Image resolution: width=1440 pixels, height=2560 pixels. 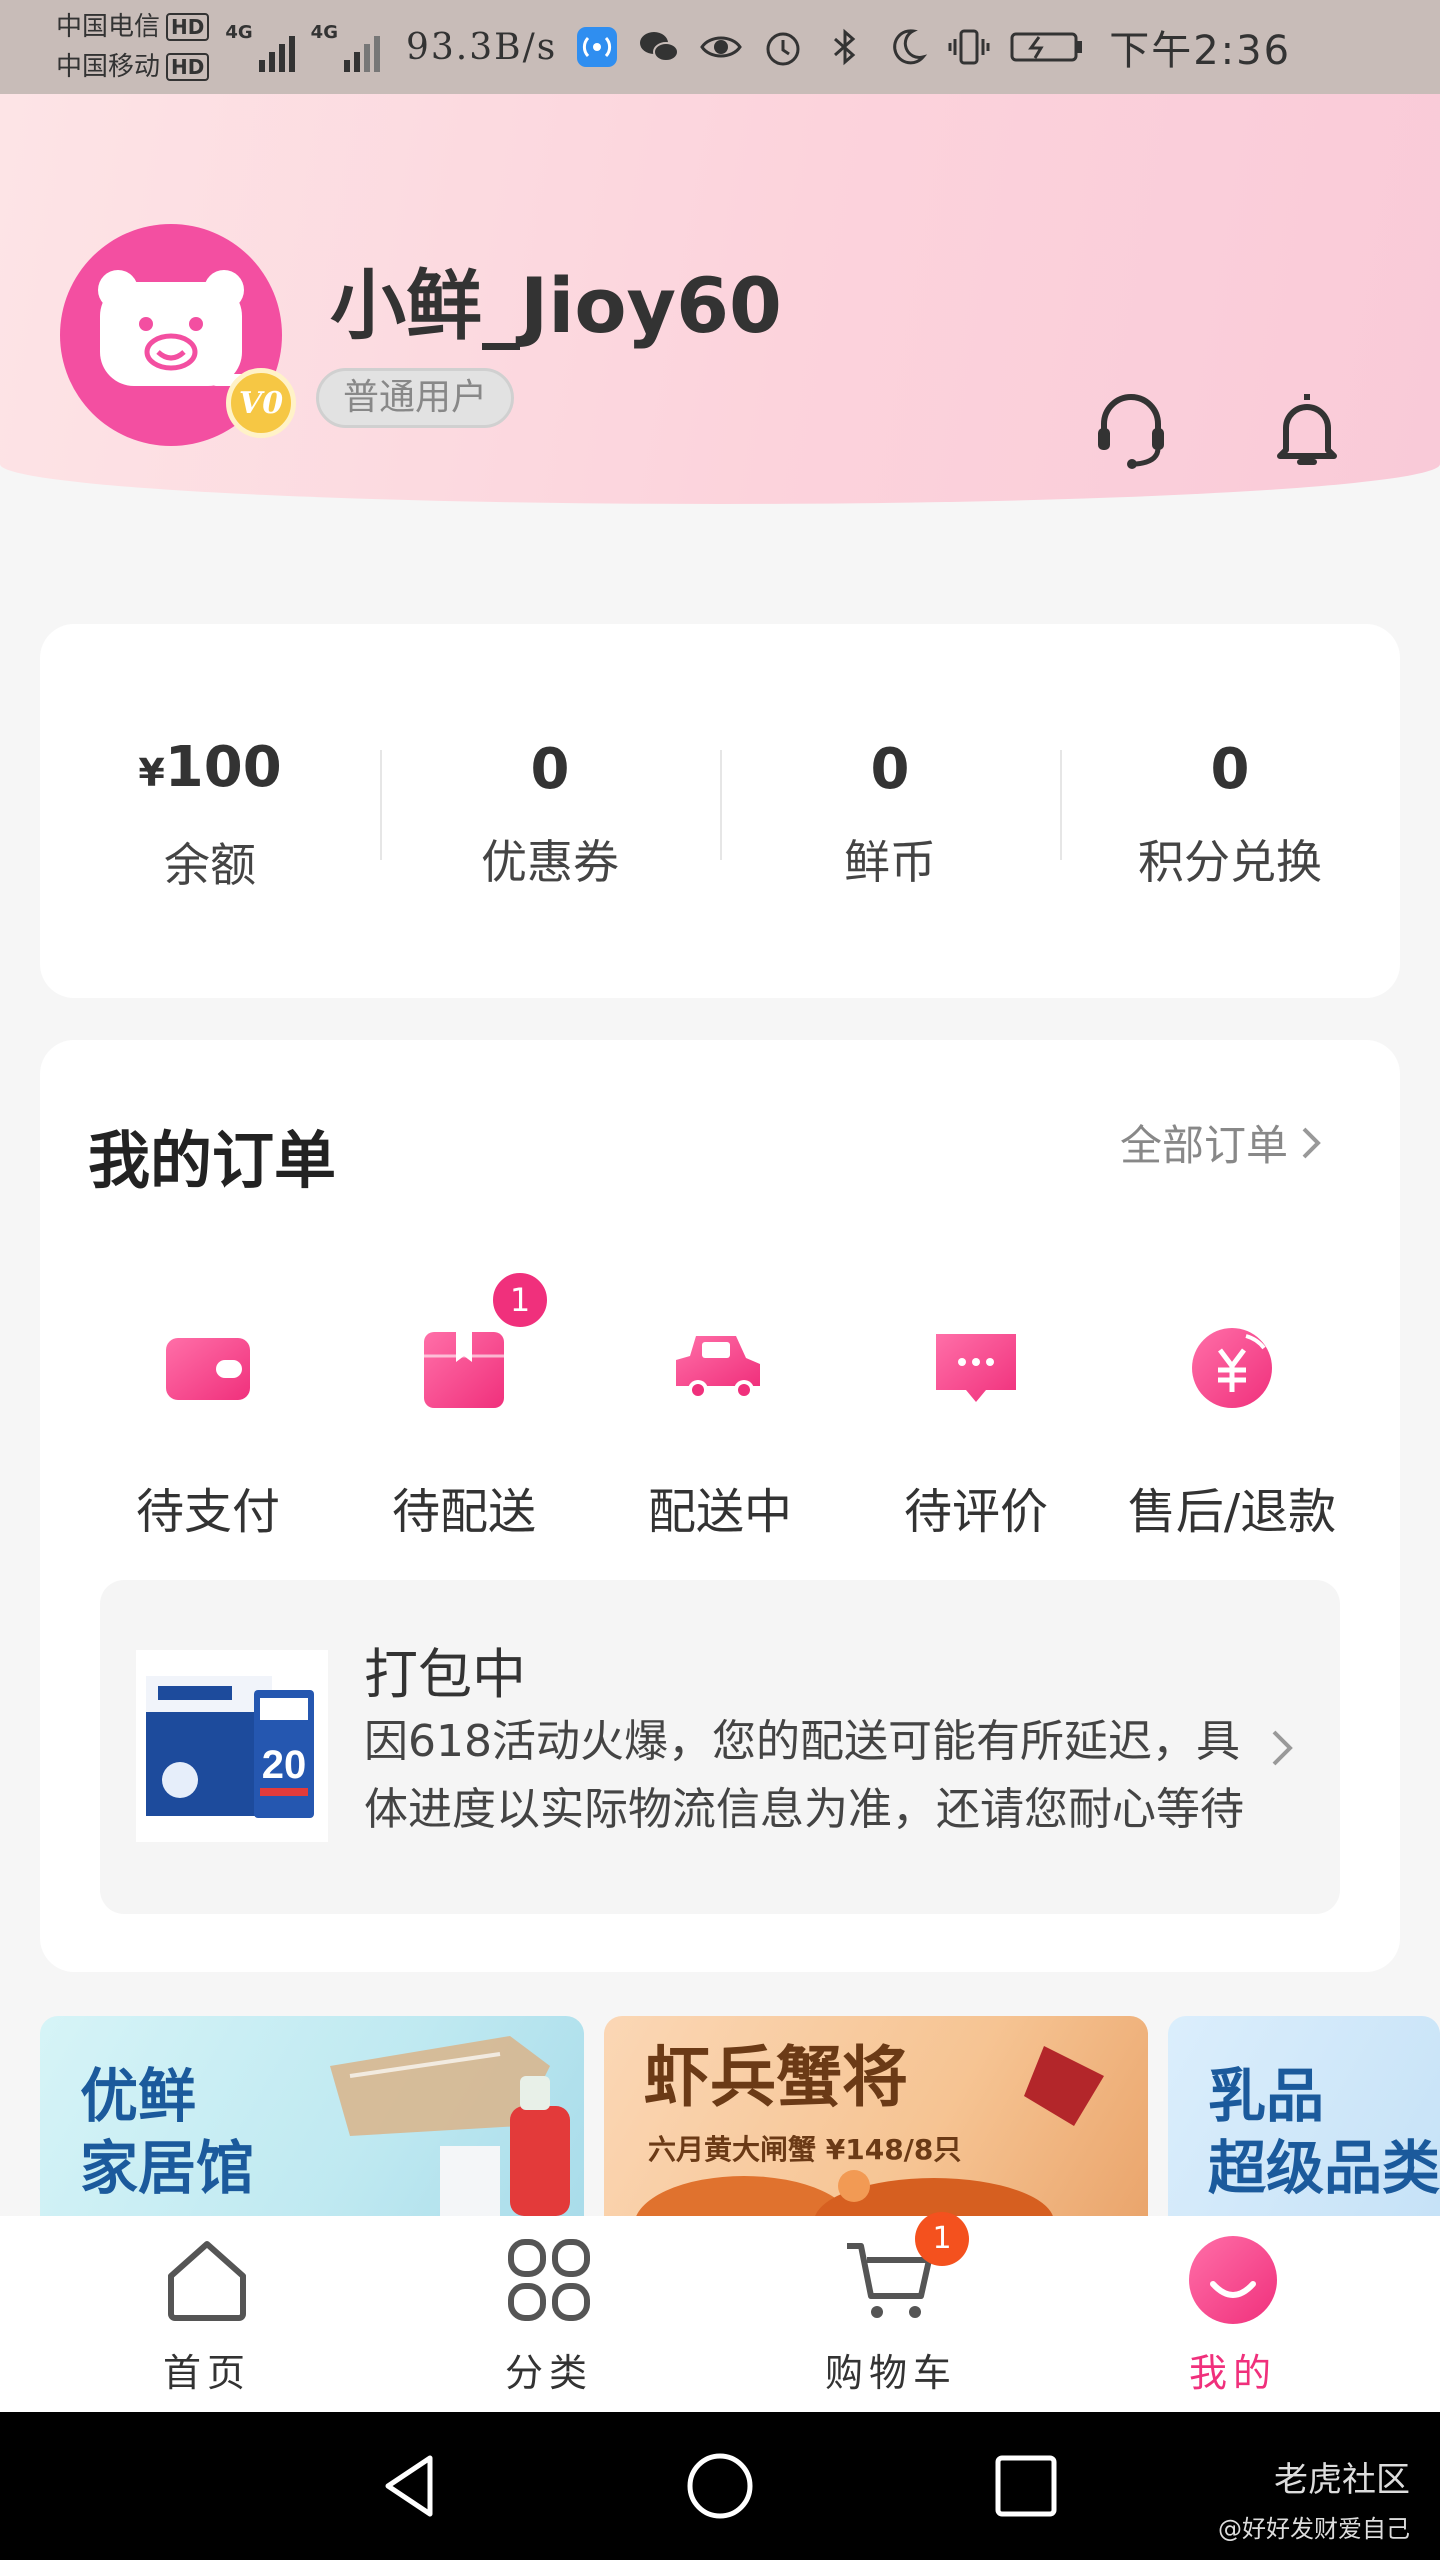 I want to click on currency-symbol: ¥, so click(x=151, y=772).